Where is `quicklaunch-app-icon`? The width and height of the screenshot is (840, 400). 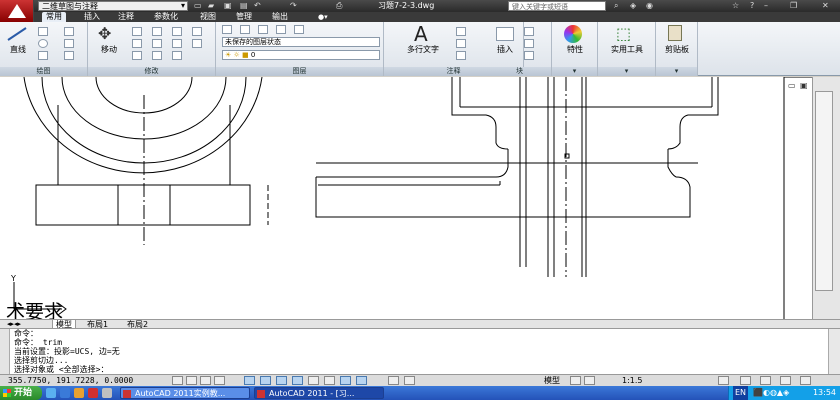
quicklaunch-app-icon is located at coordinates (93, 393).